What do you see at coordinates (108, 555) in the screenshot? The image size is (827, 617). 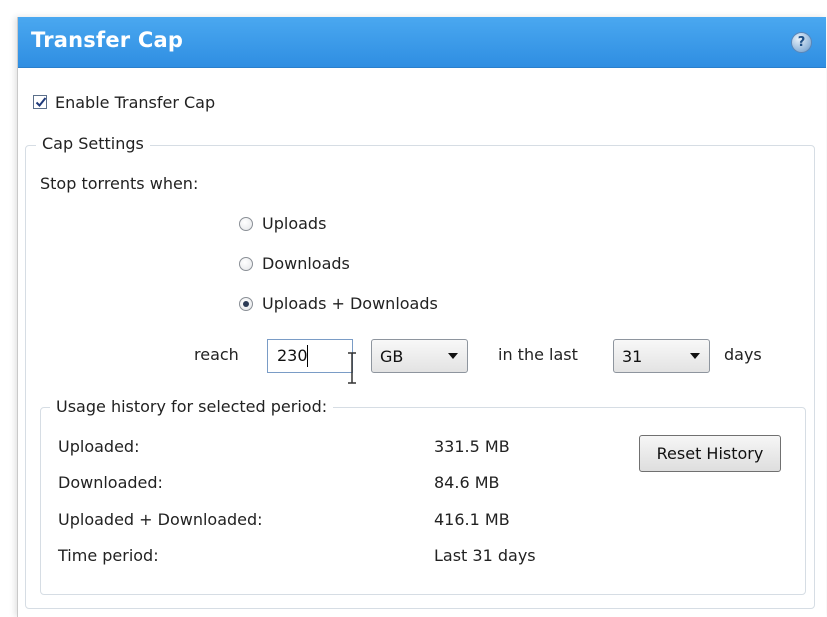 I see `usage-label-time-period: Time period:` at bounding box center [108, 555].